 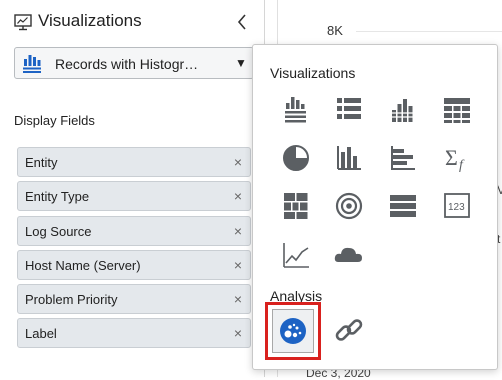 What do you see at coordinates (57, 196) in the screenshot?
I see `field-label: Entity Type` at bounding box center [57, 196].